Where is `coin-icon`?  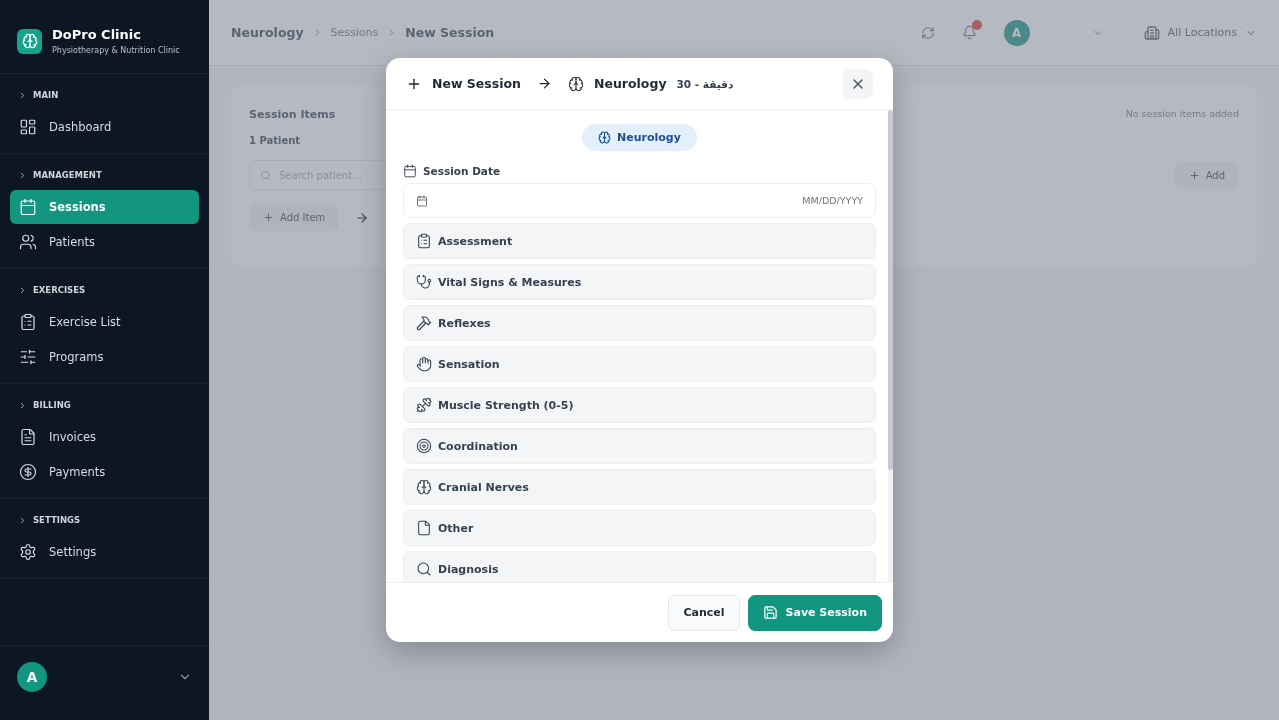
coin-icon is located at coordinates (28, 472).